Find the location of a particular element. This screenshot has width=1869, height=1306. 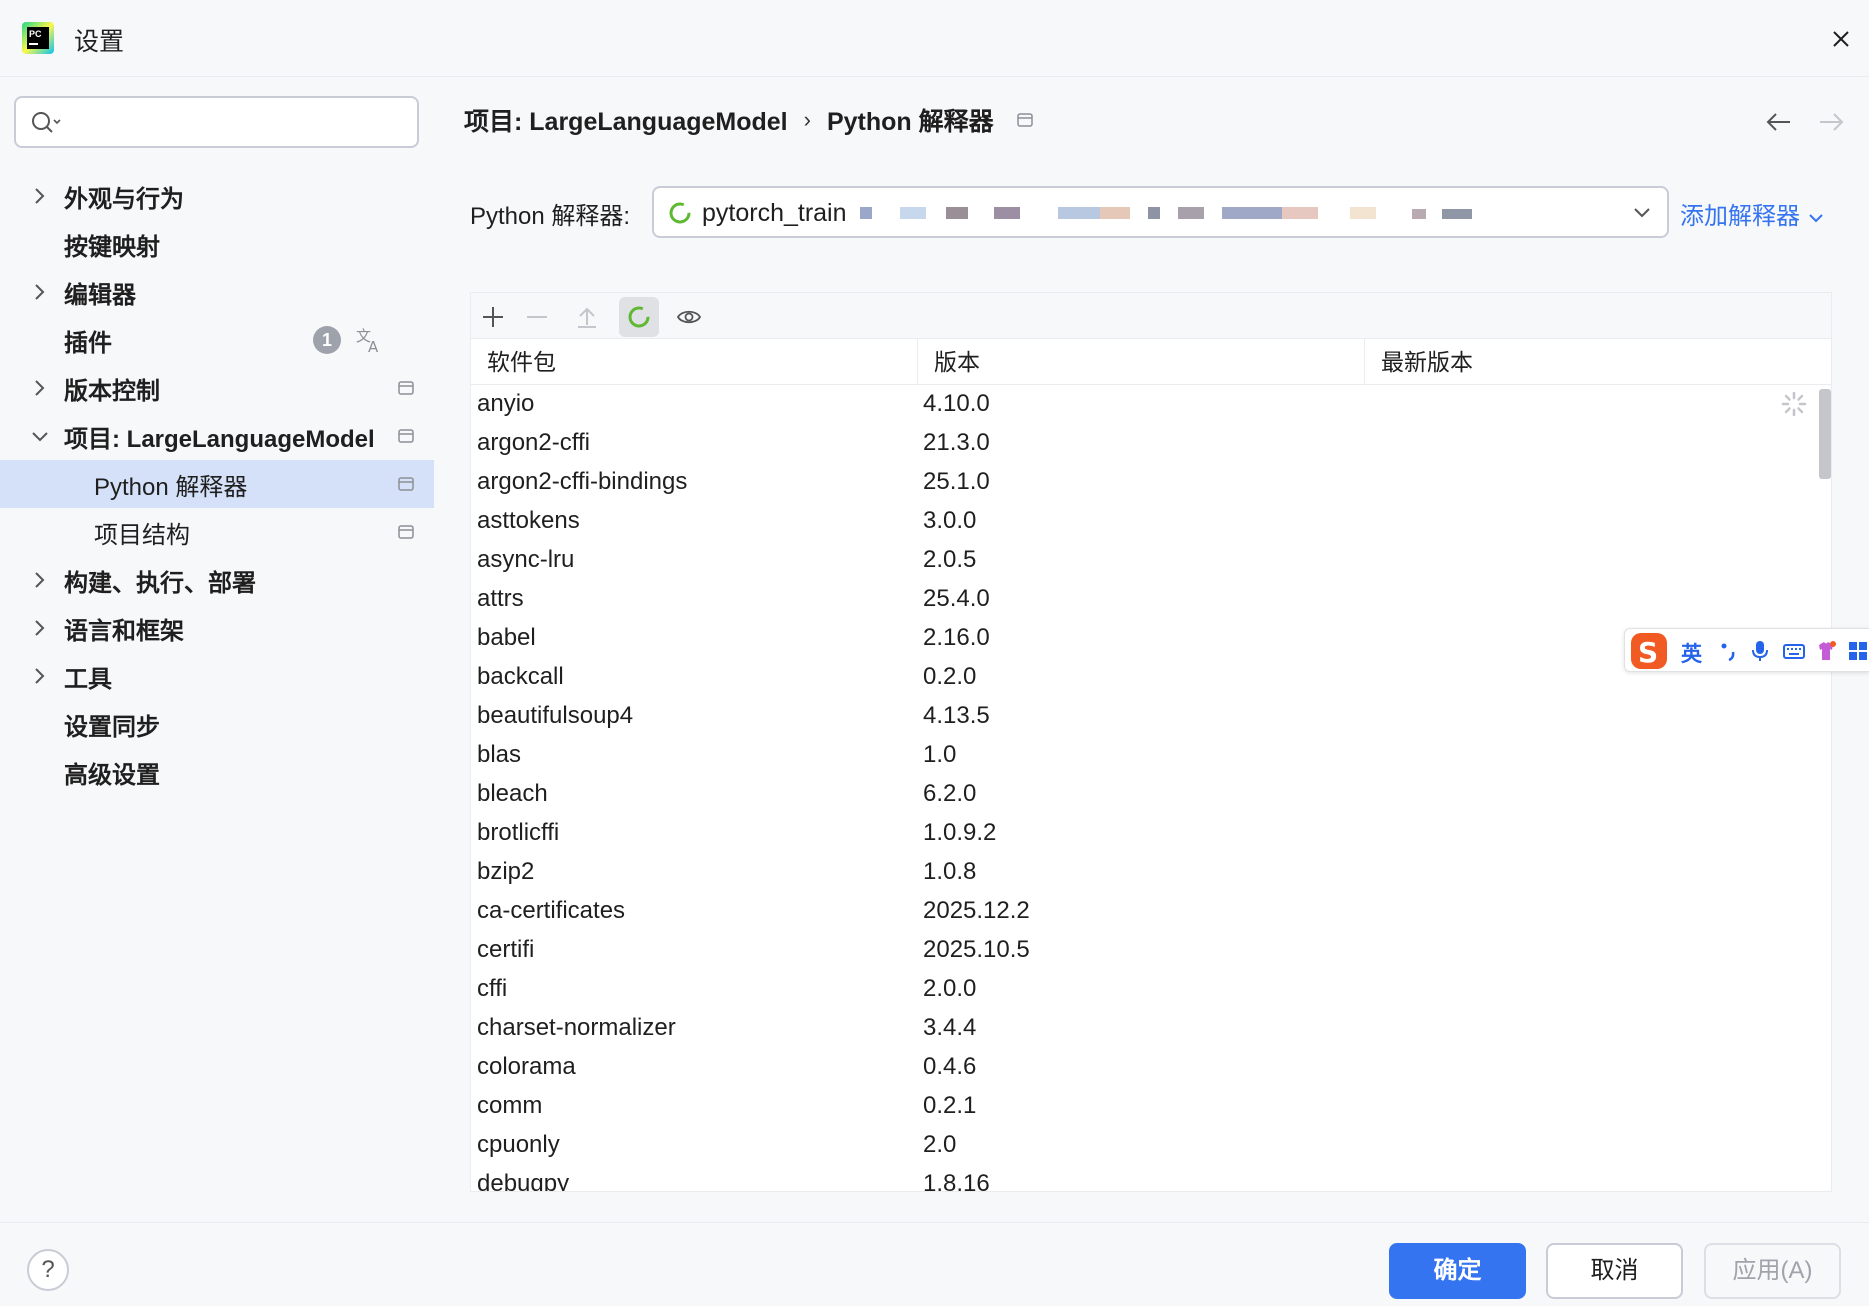

column-header-version: 版本 is located at coordinates (1141, 362).